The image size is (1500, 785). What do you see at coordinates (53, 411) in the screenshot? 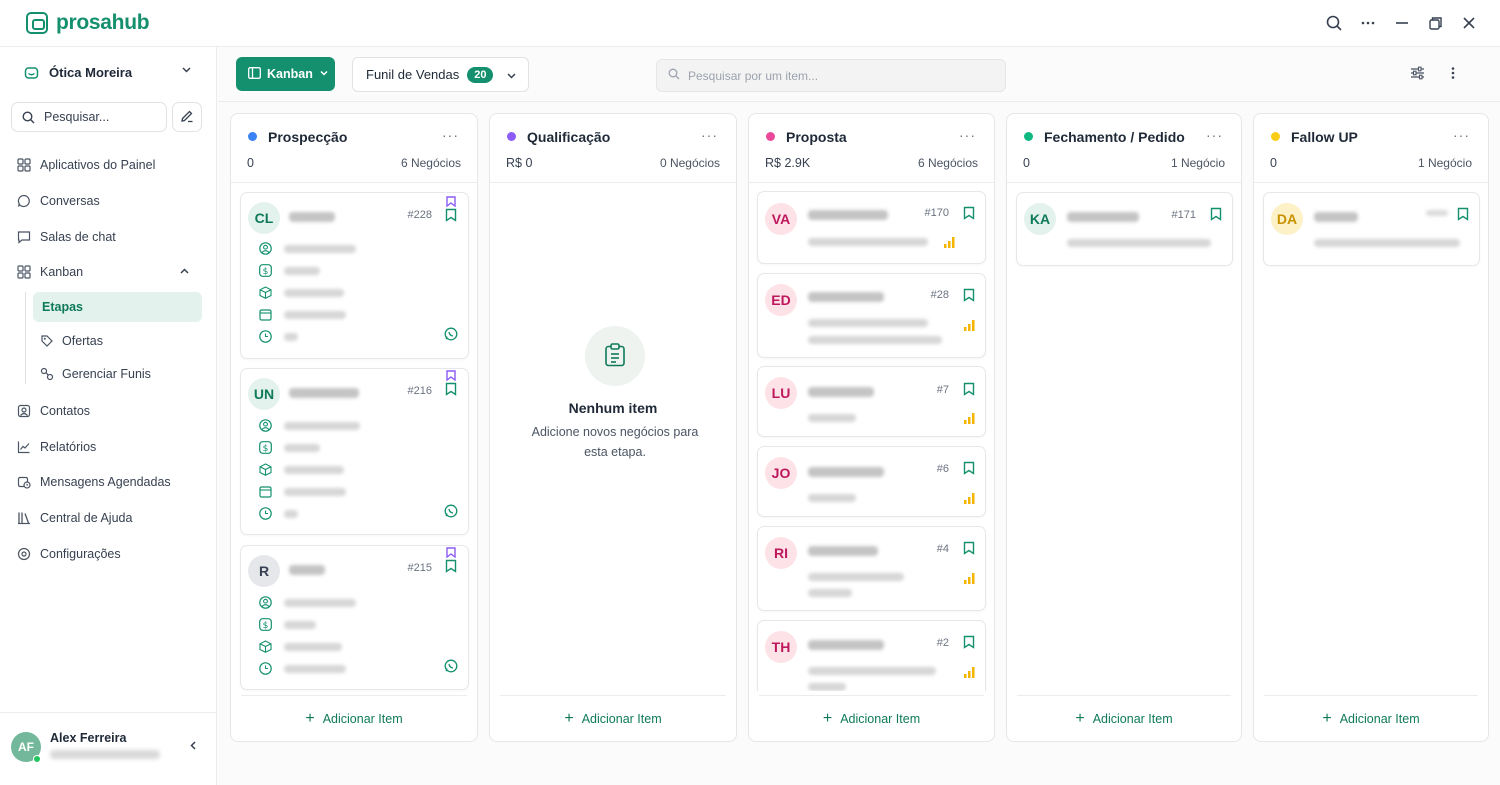
I see `sidebar-item-contatos: Contatos` at bounding box center [53, 411].